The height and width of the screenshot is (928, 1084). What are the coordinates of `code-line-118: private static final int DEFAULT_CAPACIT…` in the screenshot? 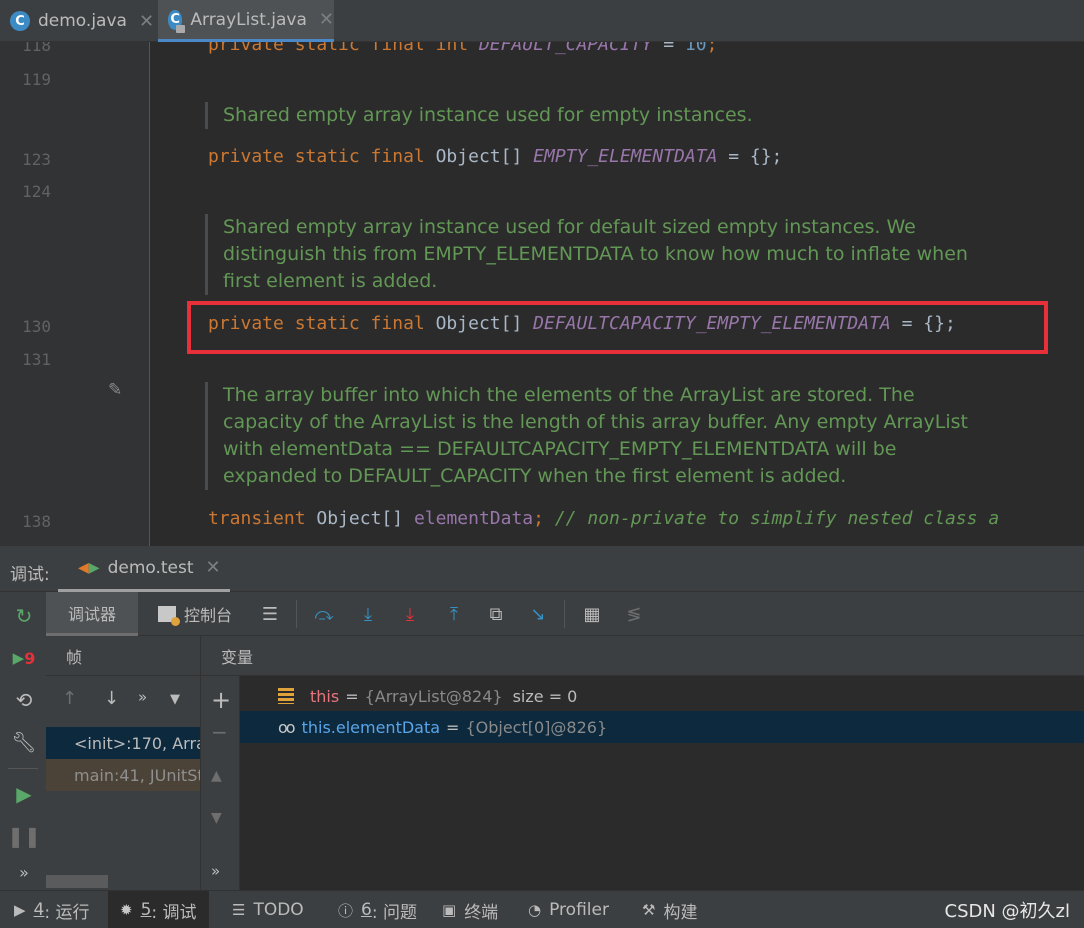 It's located at (463, 48).